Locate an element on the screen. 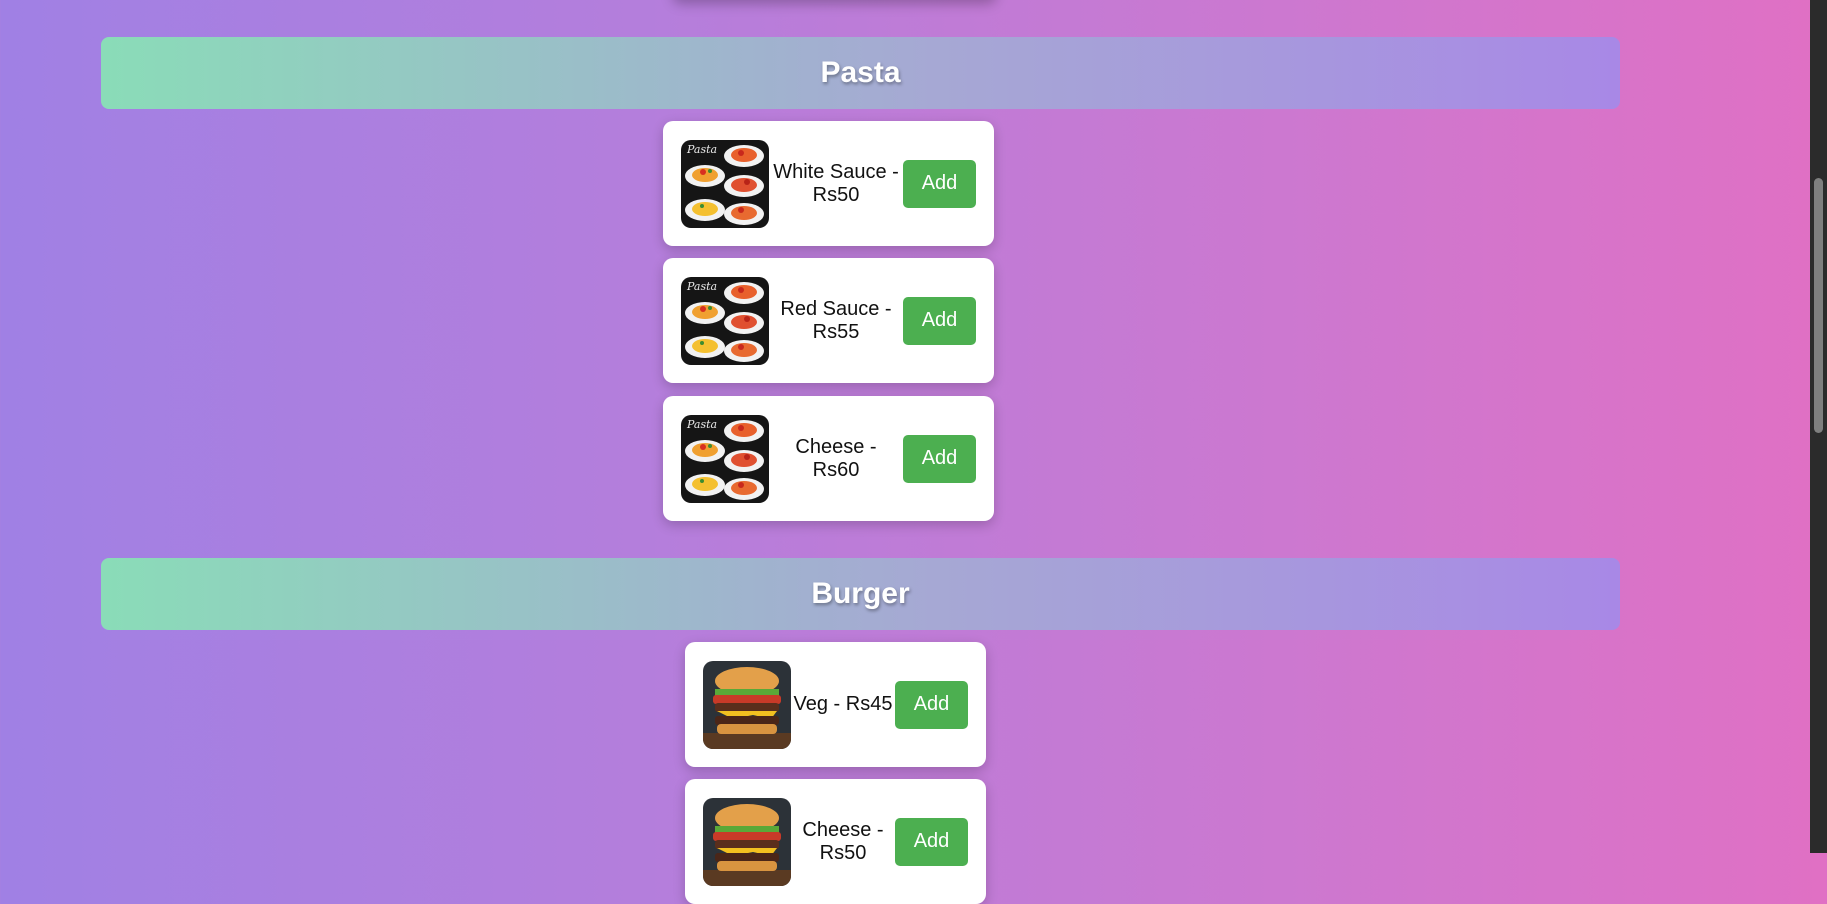 The height and width of the screenshot is (904, 1827). category-title: Burger is located at coordinates (860, 593).